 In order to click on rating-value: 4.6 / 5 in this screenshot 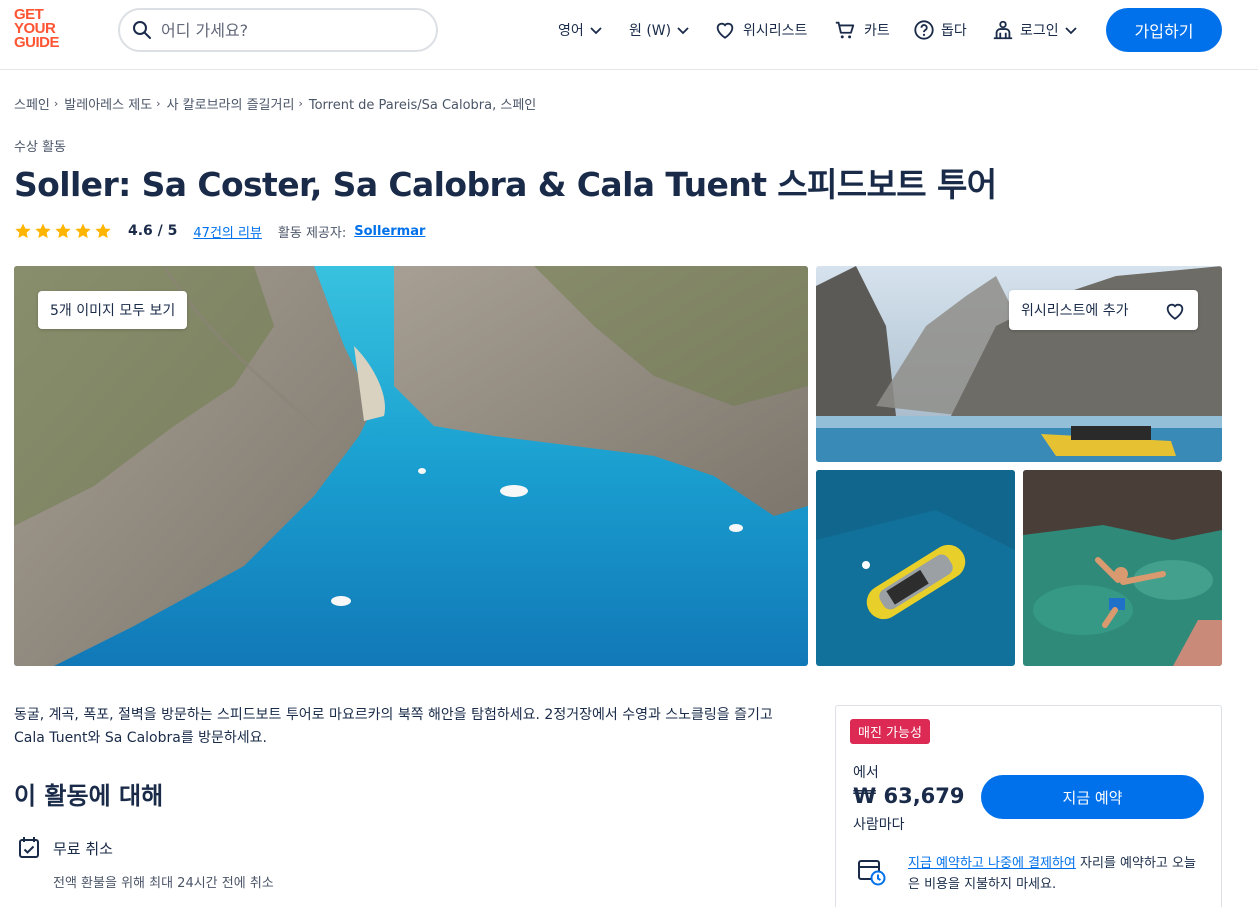, I will do `click(153, 231)`.